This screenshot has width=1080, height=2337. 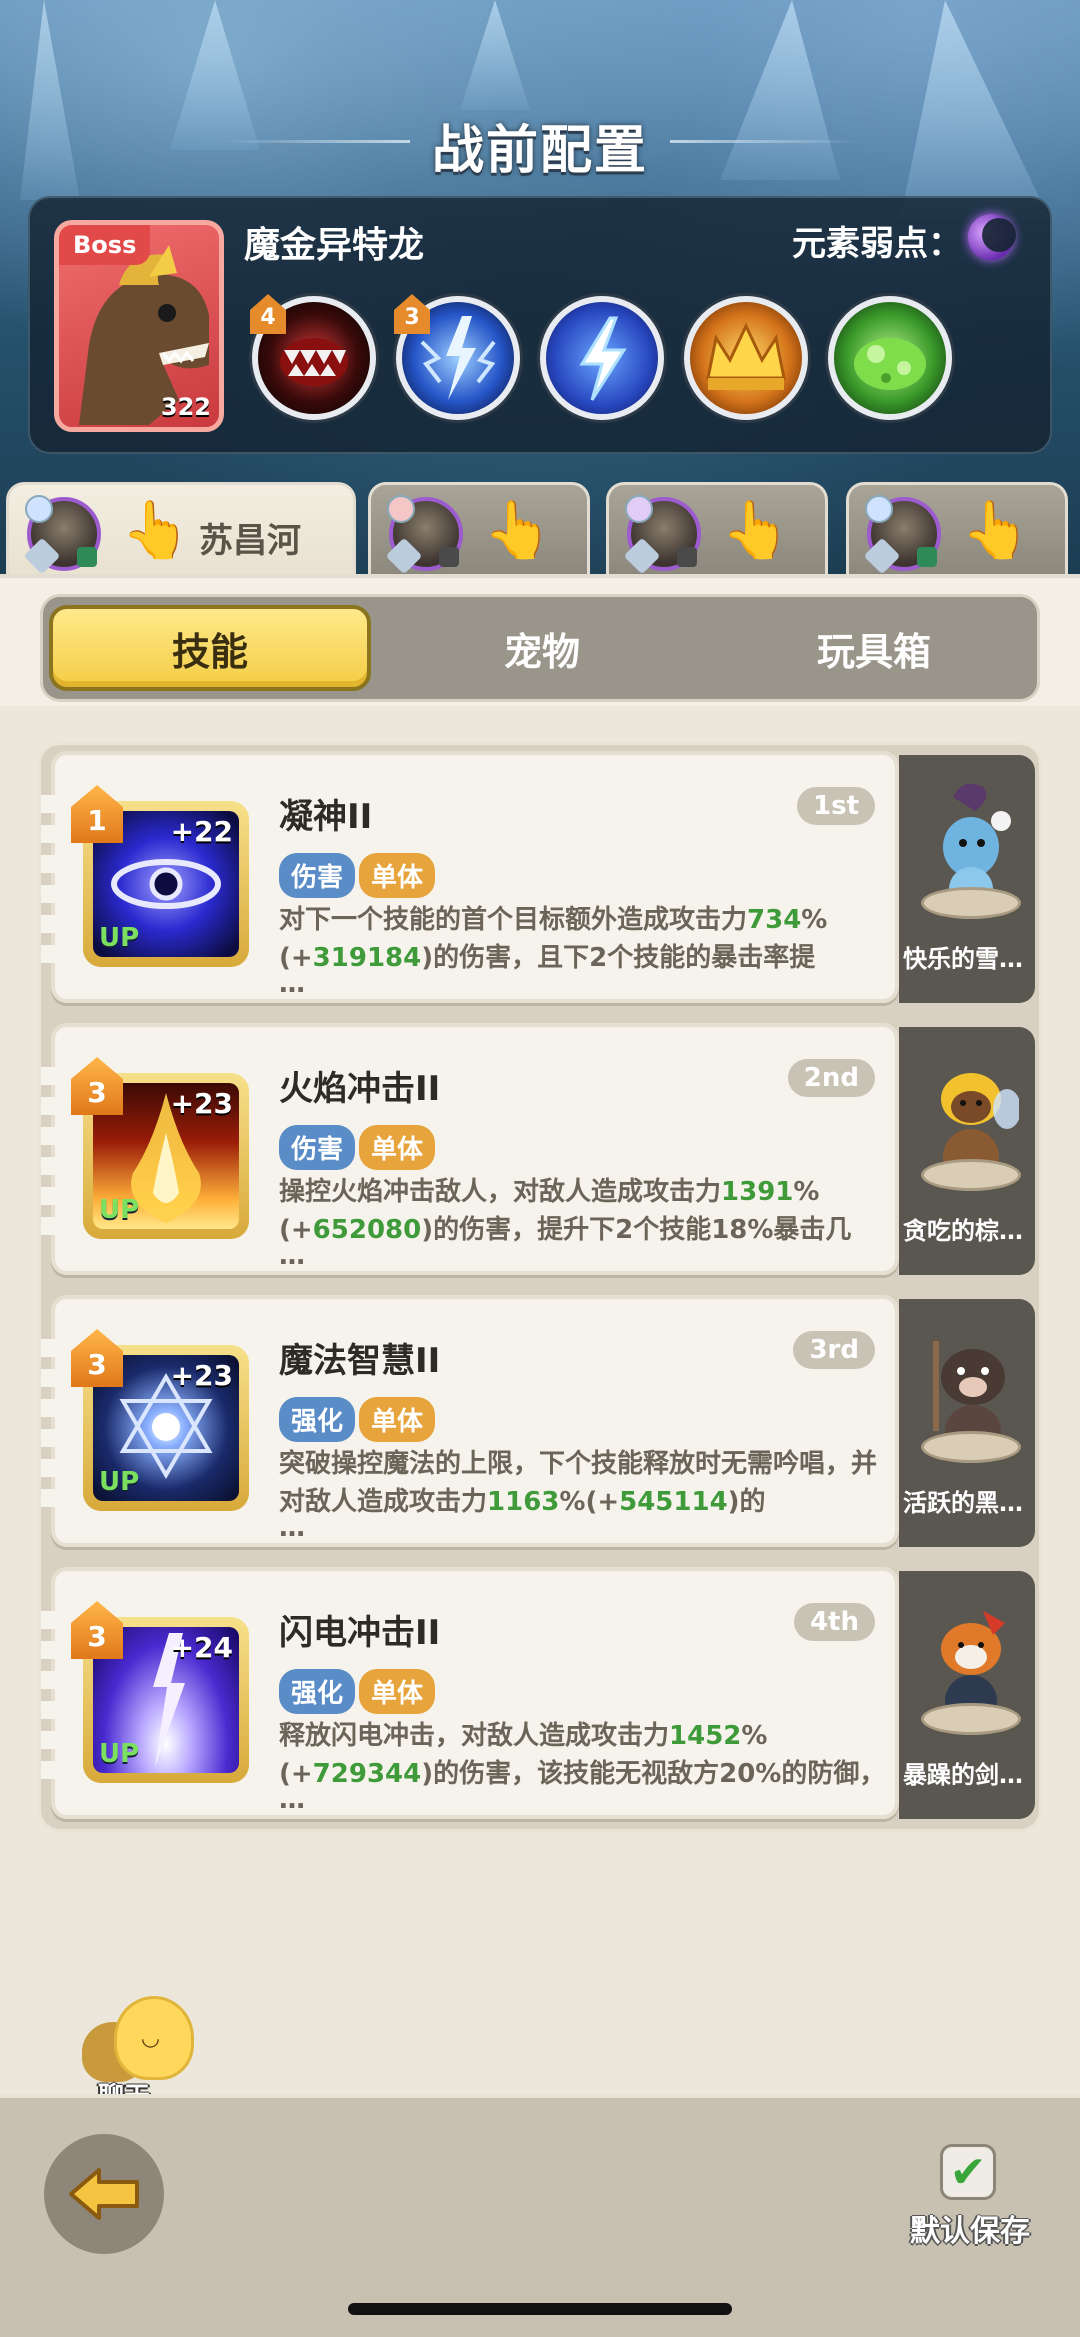 I want to click on lightning-bolt-icon, so click(x=603, y=358).